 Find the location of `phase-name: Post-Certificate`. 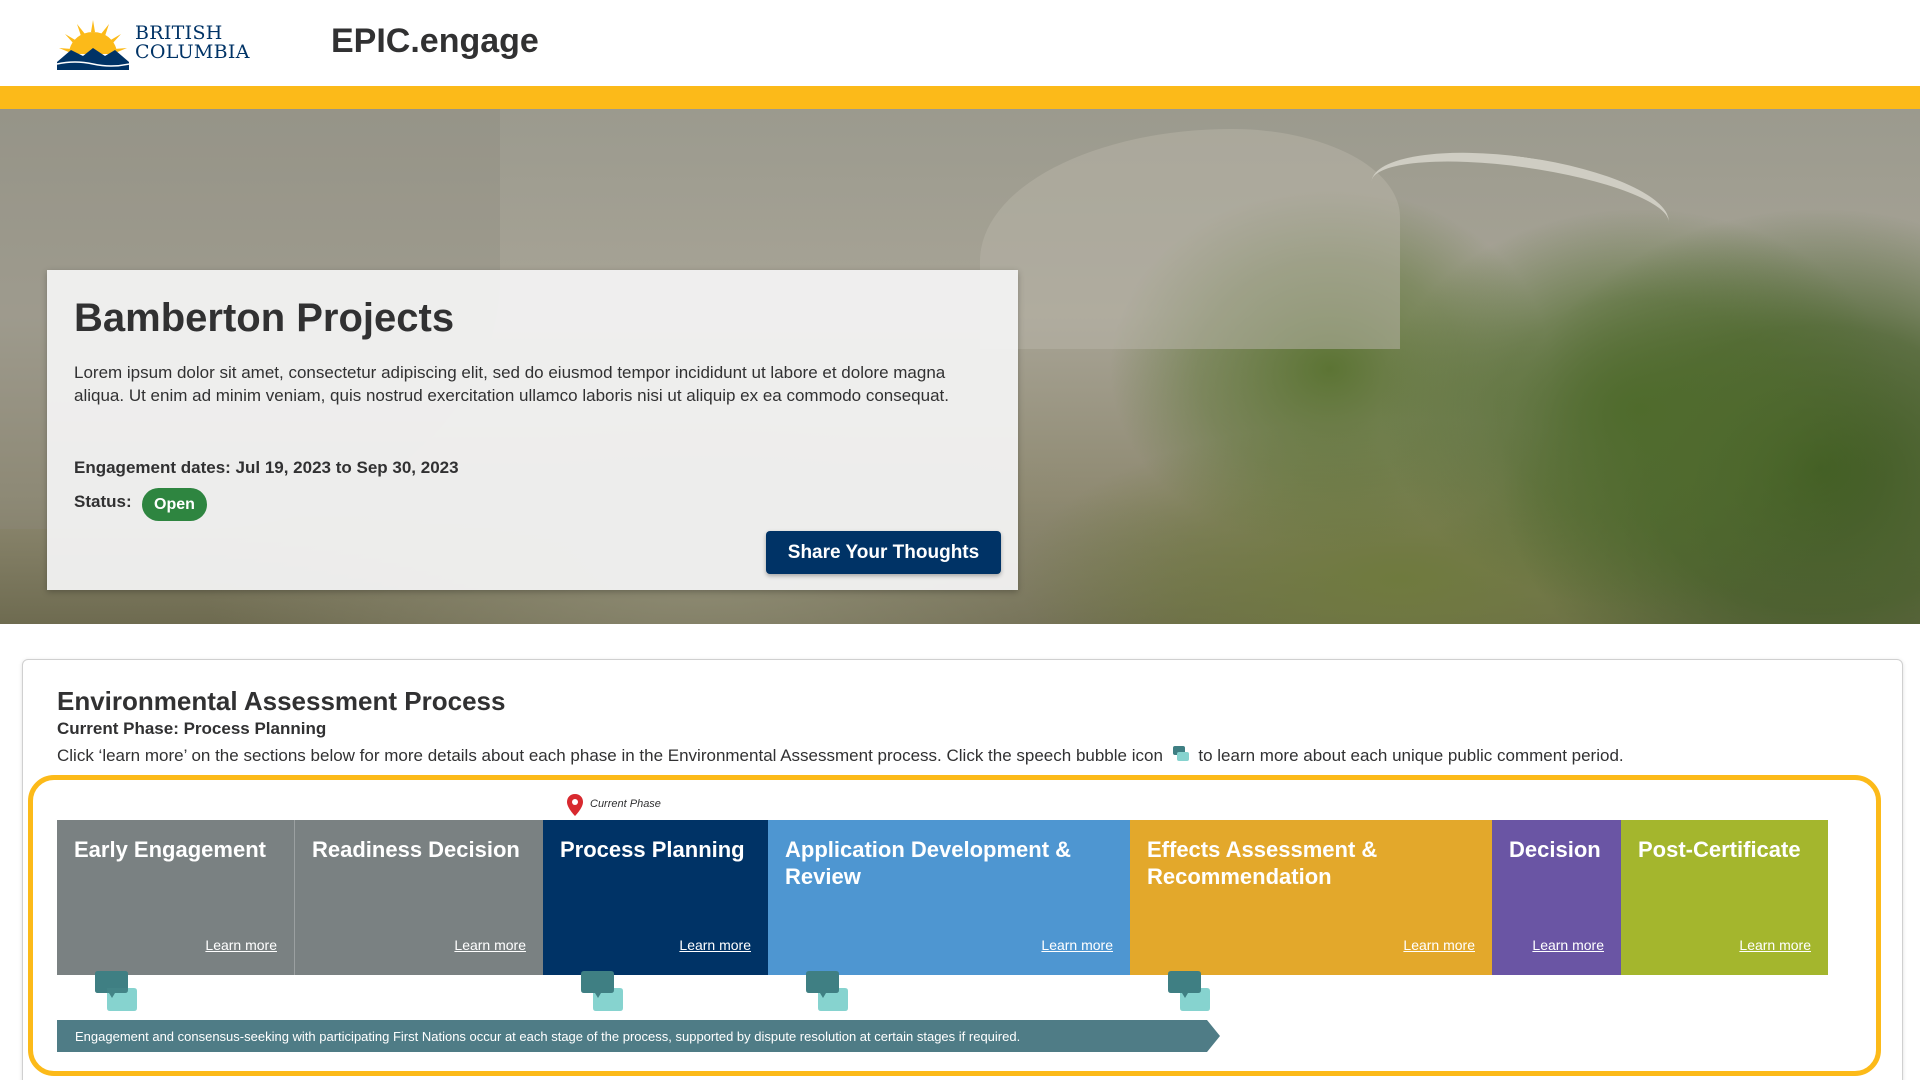

phase-name: Post-Certificate is located at coordinates (1719, 849).